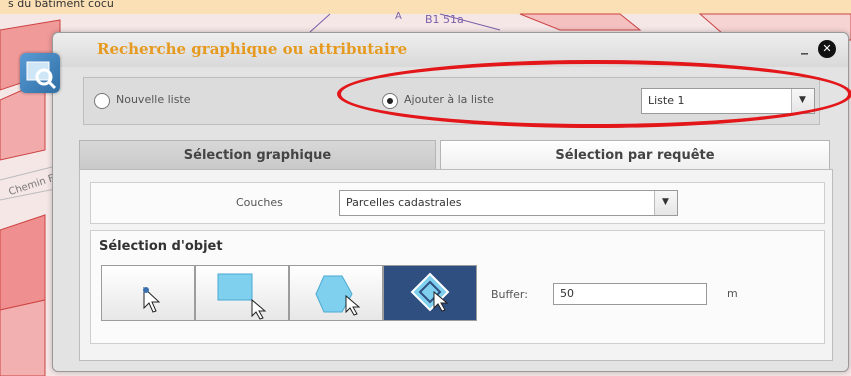 The width and height of the screenshot is (851, 376). Describe the element at coordinates (257, 156) in the screenshot. I see `tab-selection-graphique: Sélection graphique` at that location.